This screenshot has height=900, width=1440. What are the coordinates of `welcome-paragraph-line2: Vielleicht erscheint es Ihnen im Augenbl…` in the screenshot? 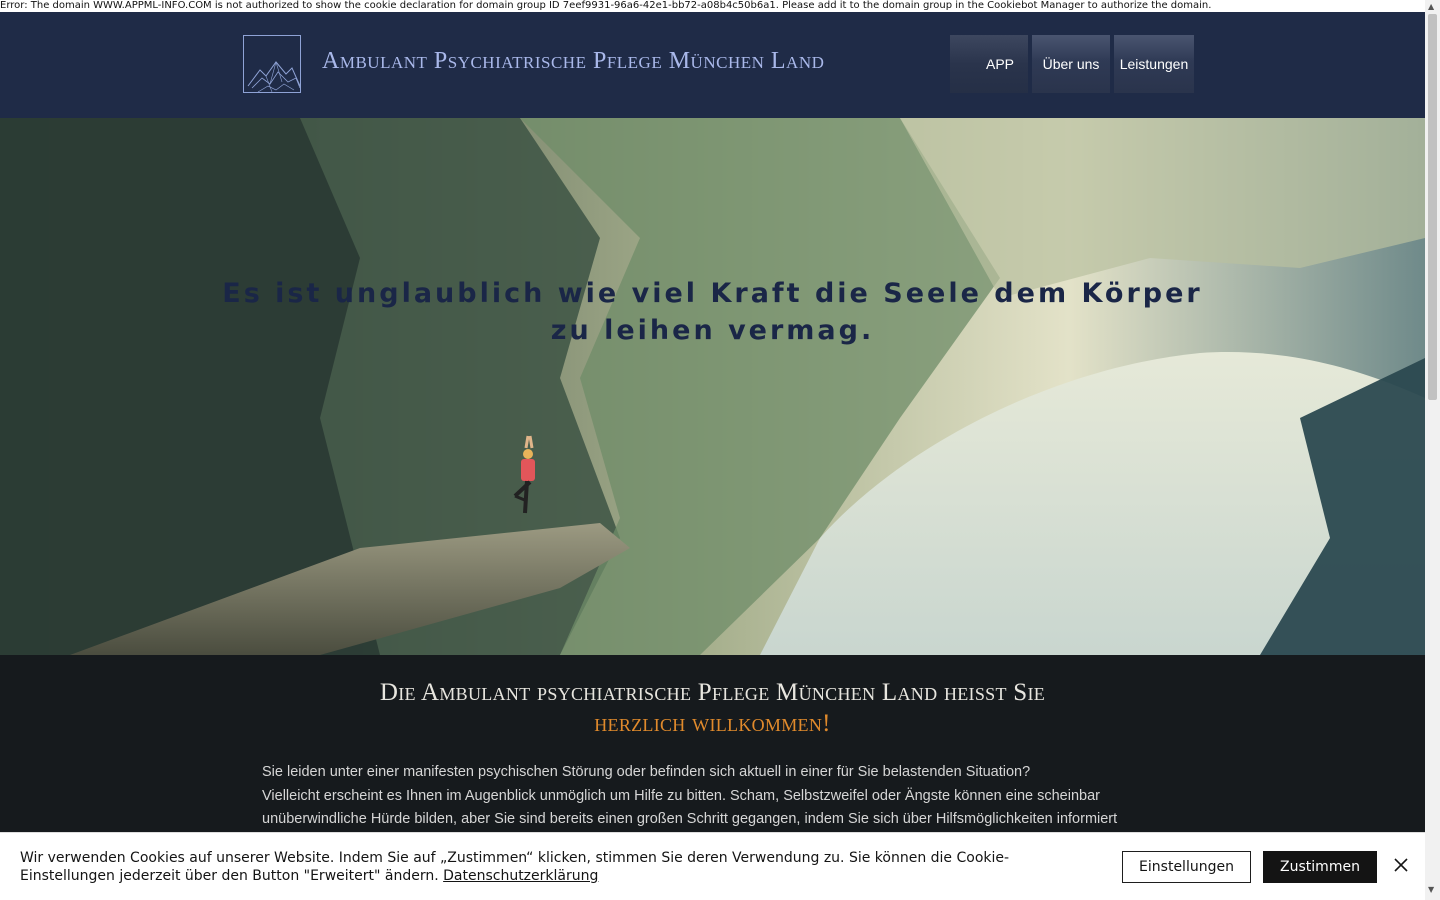 It's located at (681, 795).